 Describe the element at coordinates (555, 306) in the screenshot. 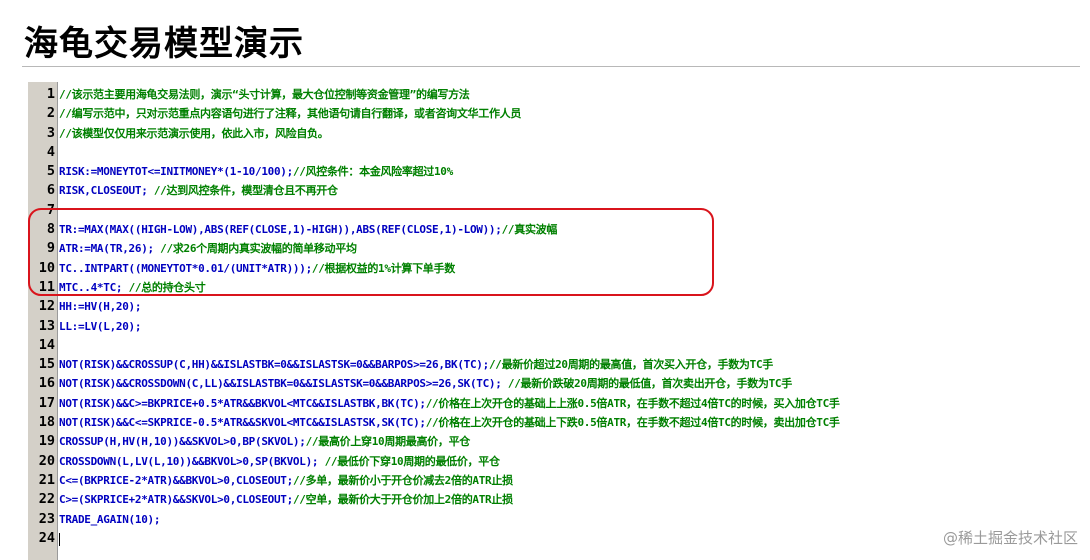

I see `code-line: 12 HH:=HV(H,20);` at that location.